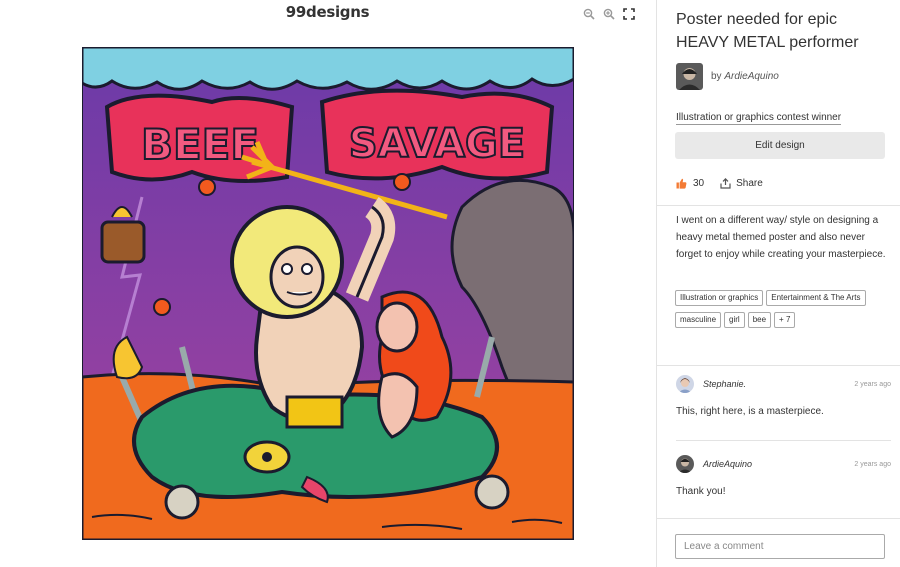  I want to click on comment-header: ArdieAquino 2 years ago, so click(783, 464).